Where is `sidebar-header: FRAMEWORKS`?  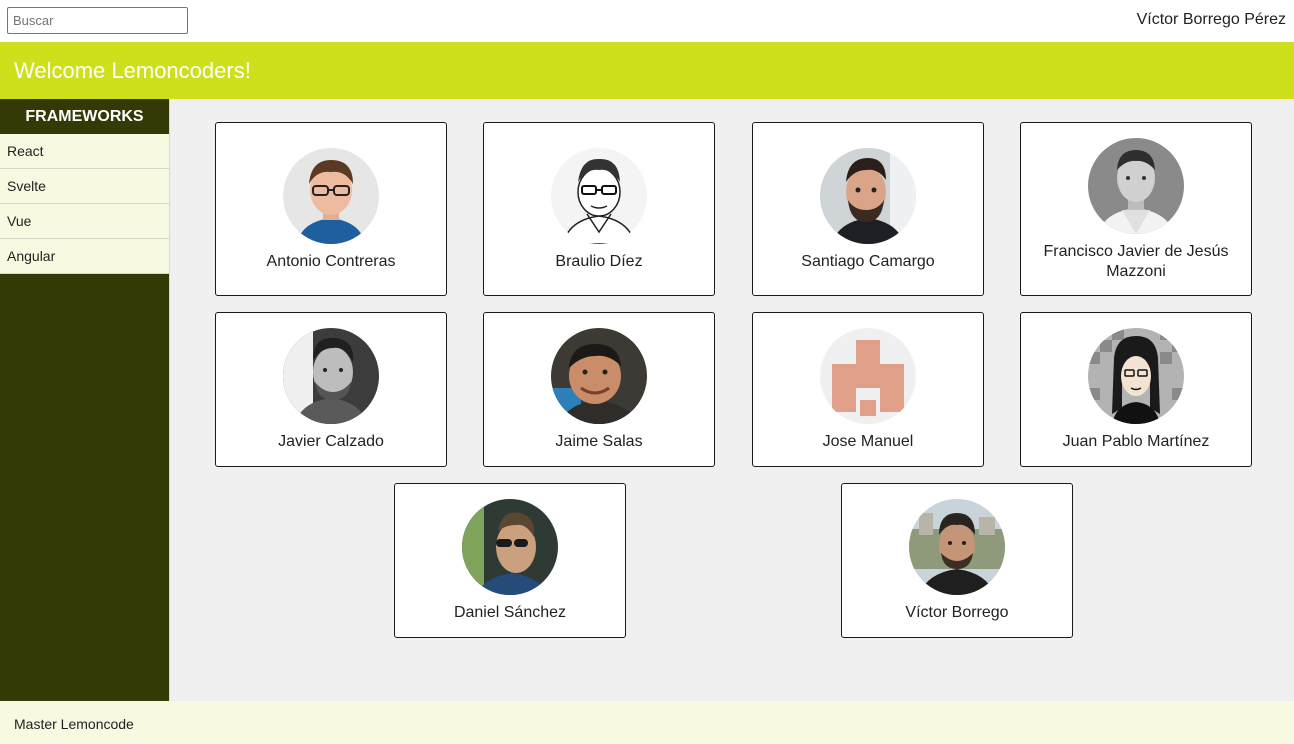 sidebar-header: FRAMEWORKS is located at coordinates (84, 116).